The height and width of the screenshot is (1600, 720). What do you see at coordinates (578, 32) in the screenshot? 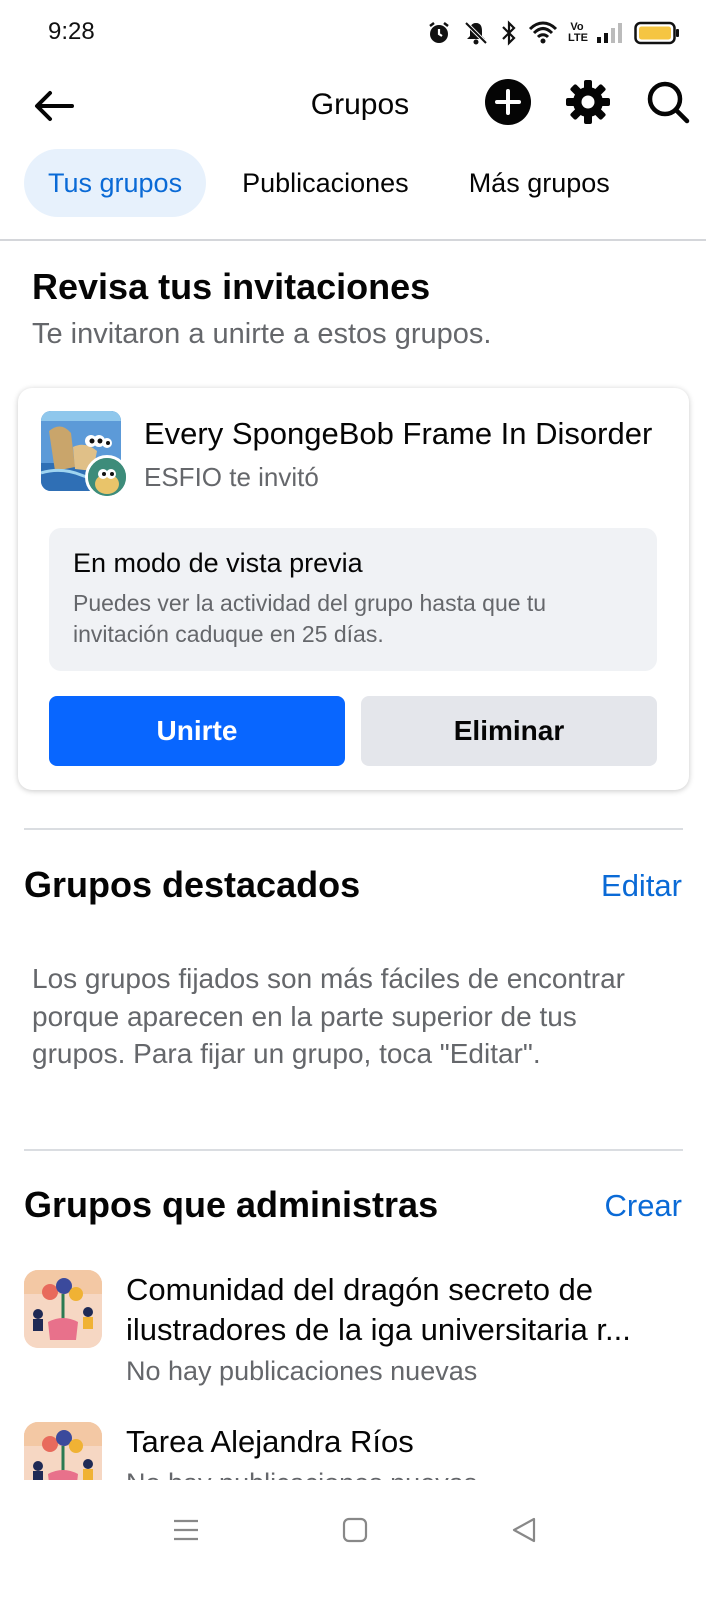
I see `volte-icon: Vo LTE` at bounding box center [578, 32].